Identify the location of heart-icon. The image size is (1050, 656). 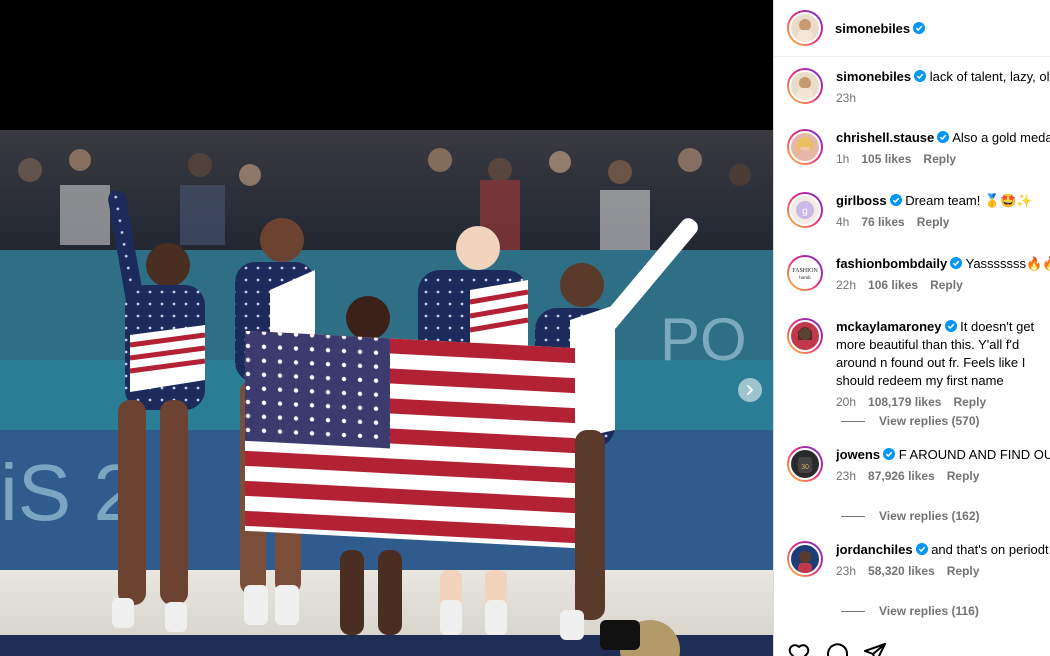
(799, 648).